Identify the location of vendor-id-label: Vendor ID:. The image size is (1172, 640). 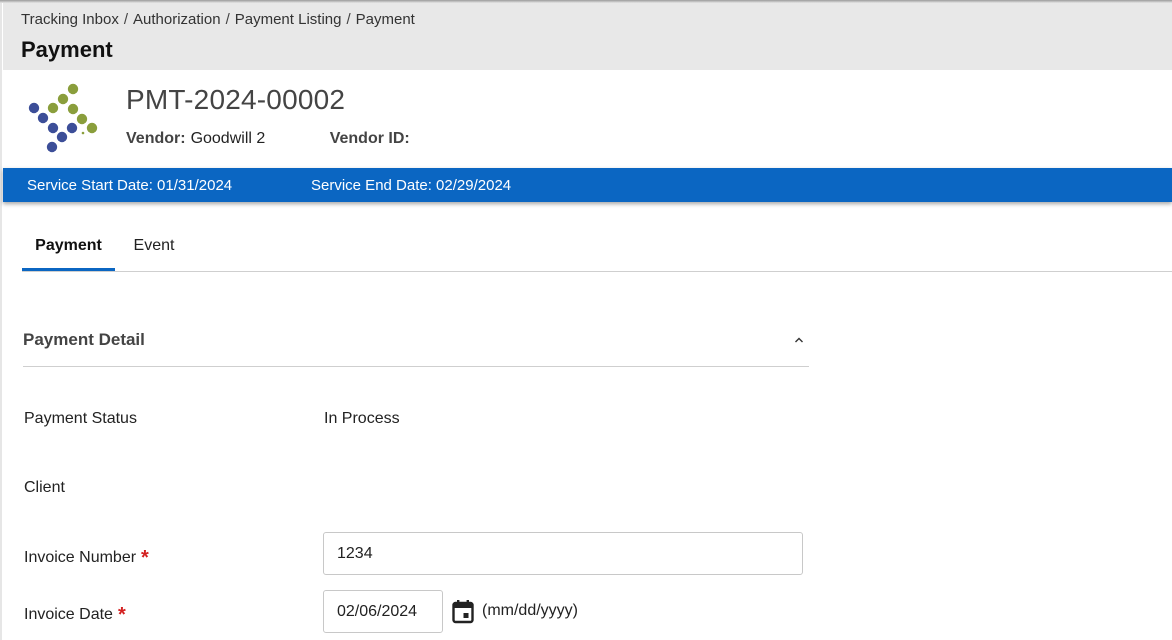
(369, 138).